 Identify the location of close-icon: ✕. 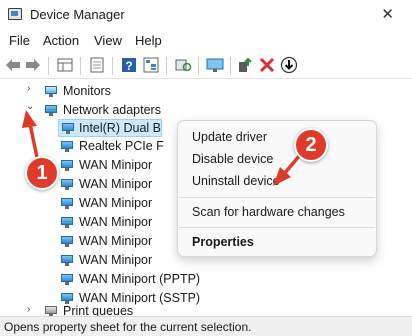
(387, 14).